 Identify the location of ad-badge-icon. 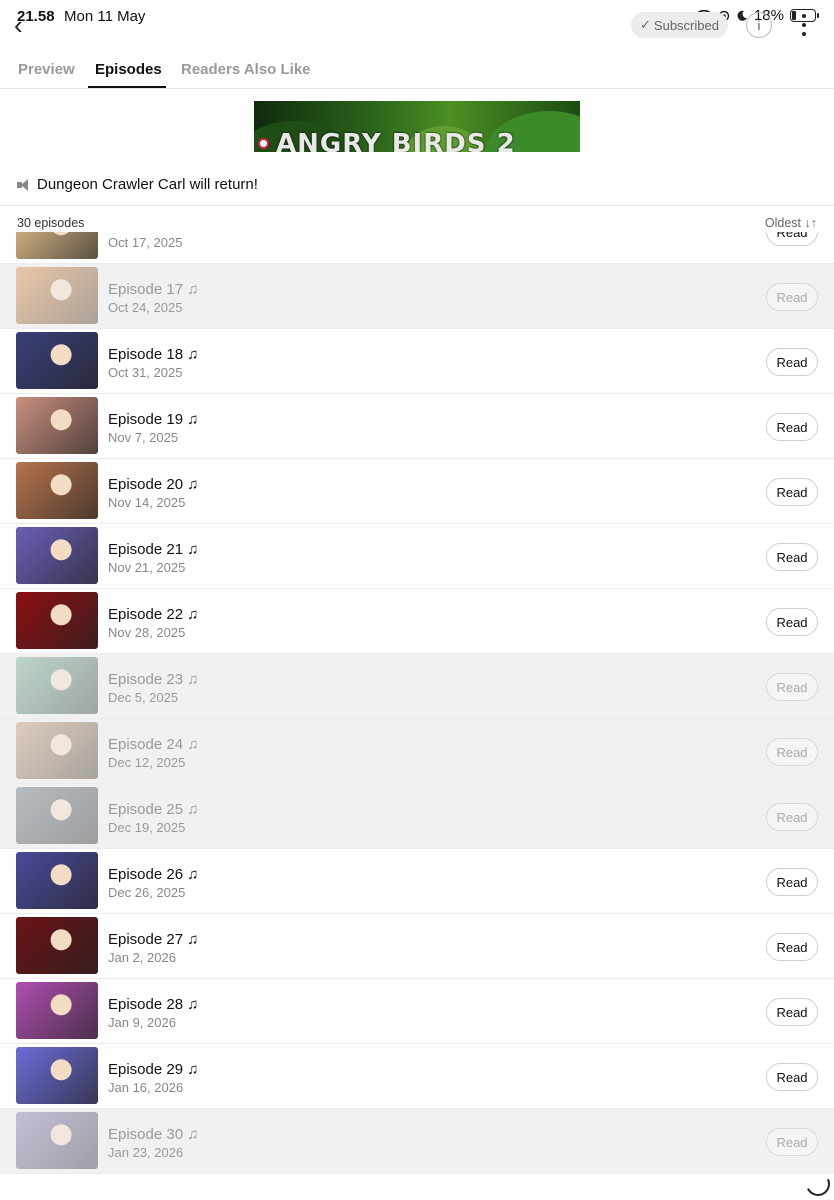
(263, 143).